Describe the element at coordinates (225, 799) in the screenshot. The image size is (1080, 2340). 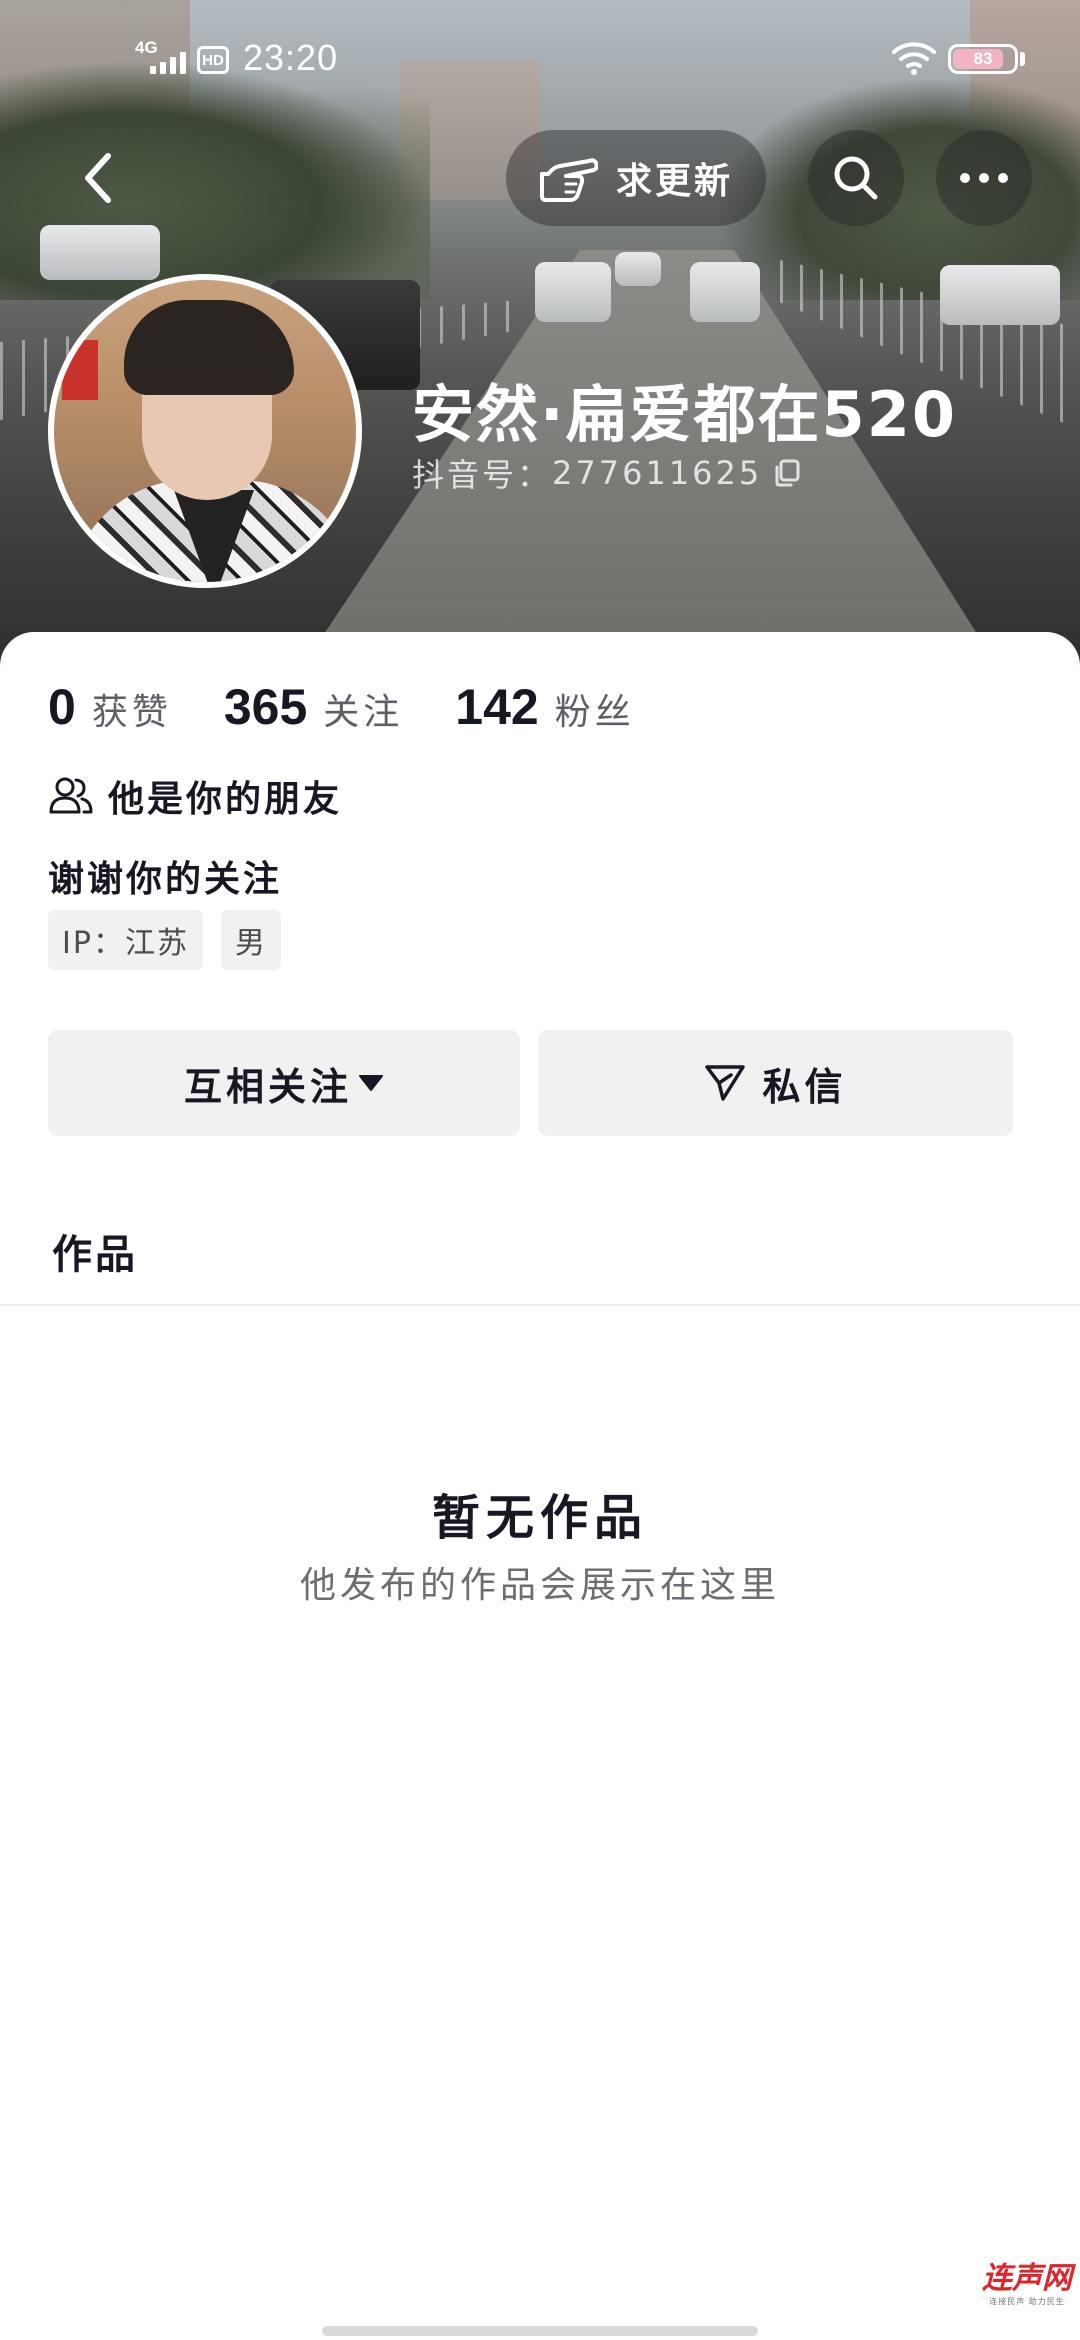
I see `relationship-text: 他是你的朋友` at that location.